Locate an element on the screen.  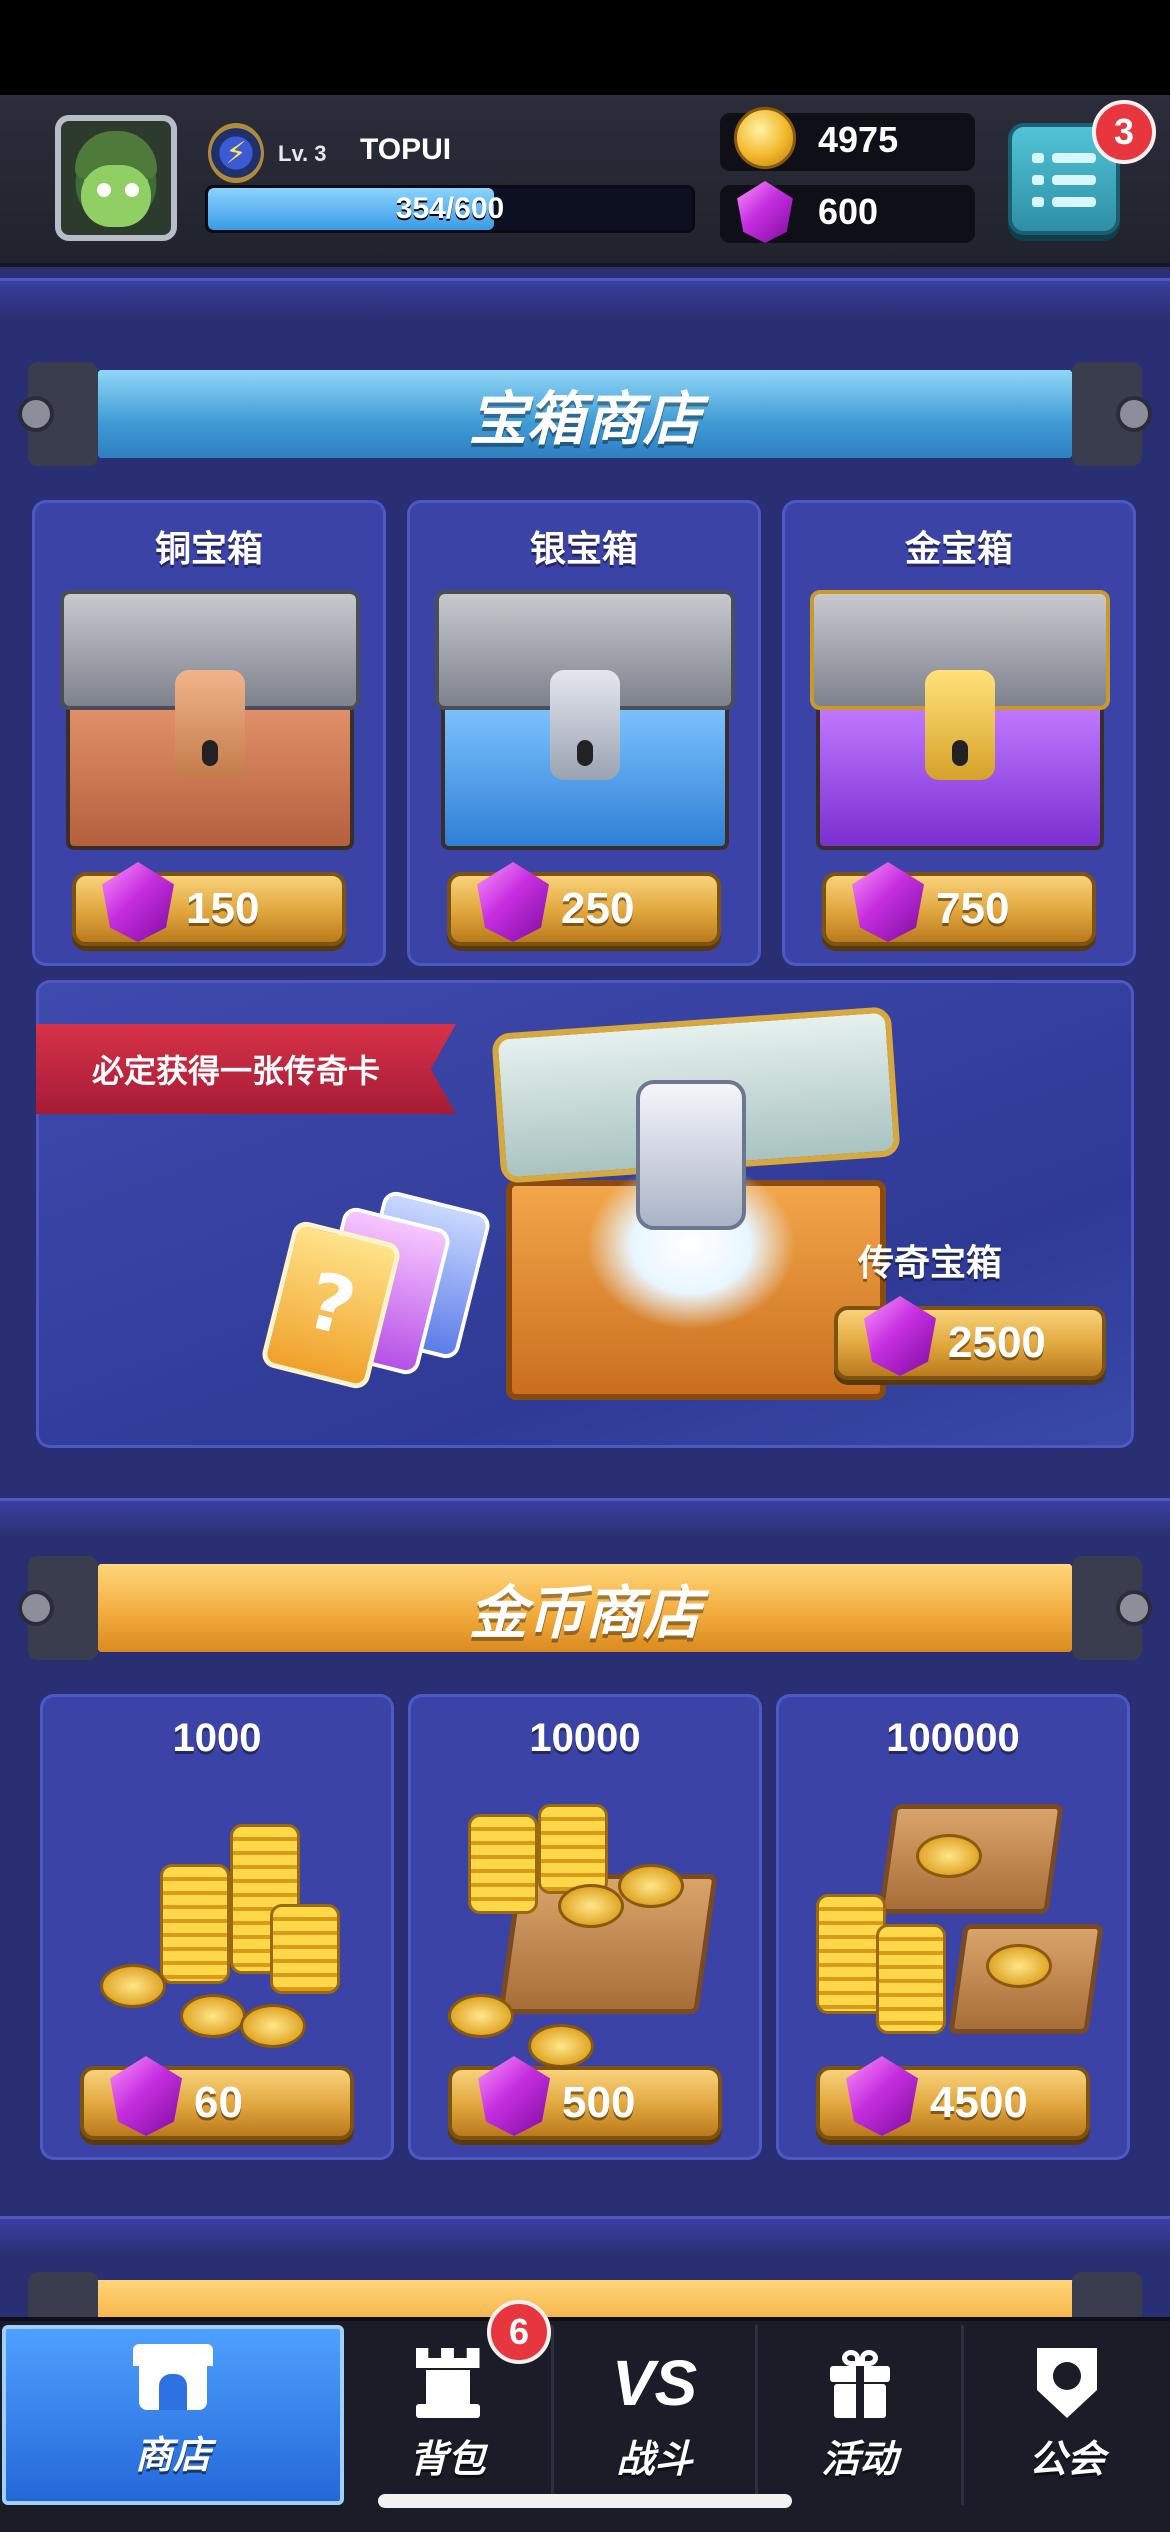
vs-icon: VS is located at coordinates (654, 2383).